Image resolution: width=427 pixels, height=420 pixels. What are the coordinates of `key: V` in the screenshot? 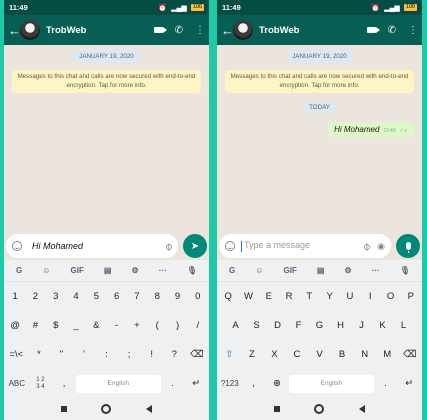 It's located at (319, 354).